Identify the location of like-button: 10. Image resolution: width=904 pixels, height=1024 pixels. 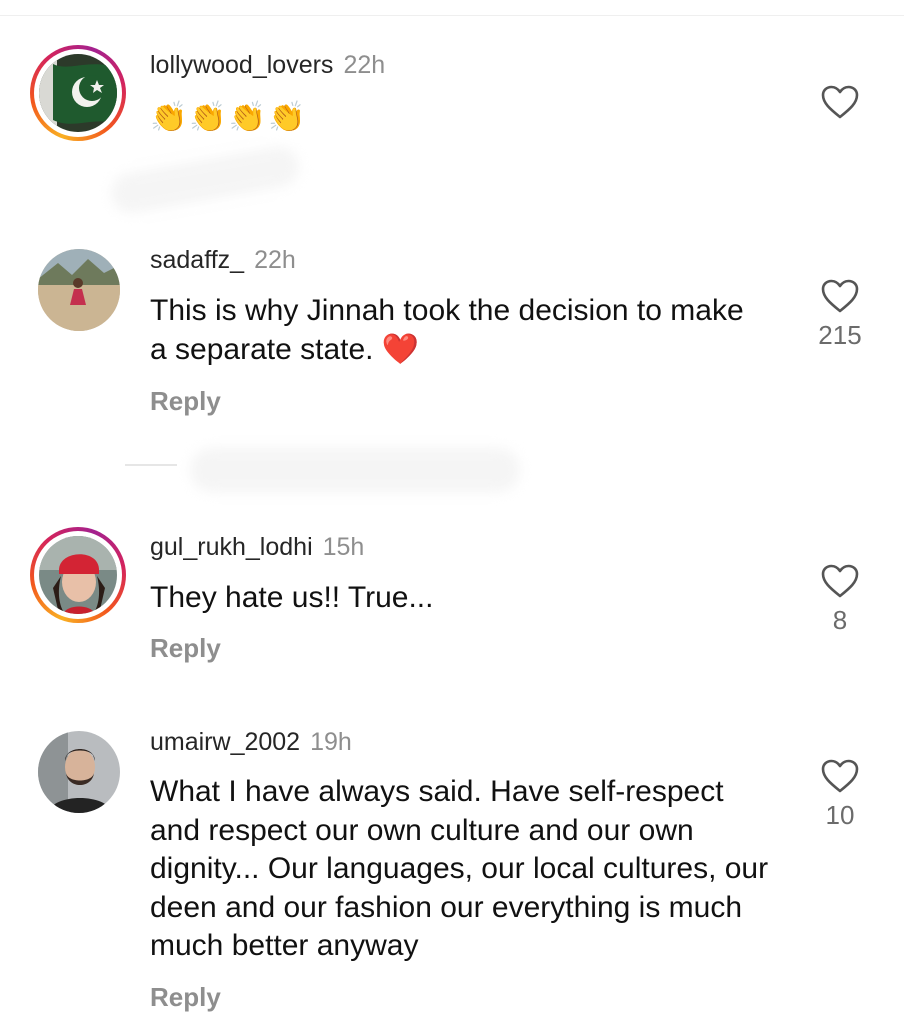
(840, 794).